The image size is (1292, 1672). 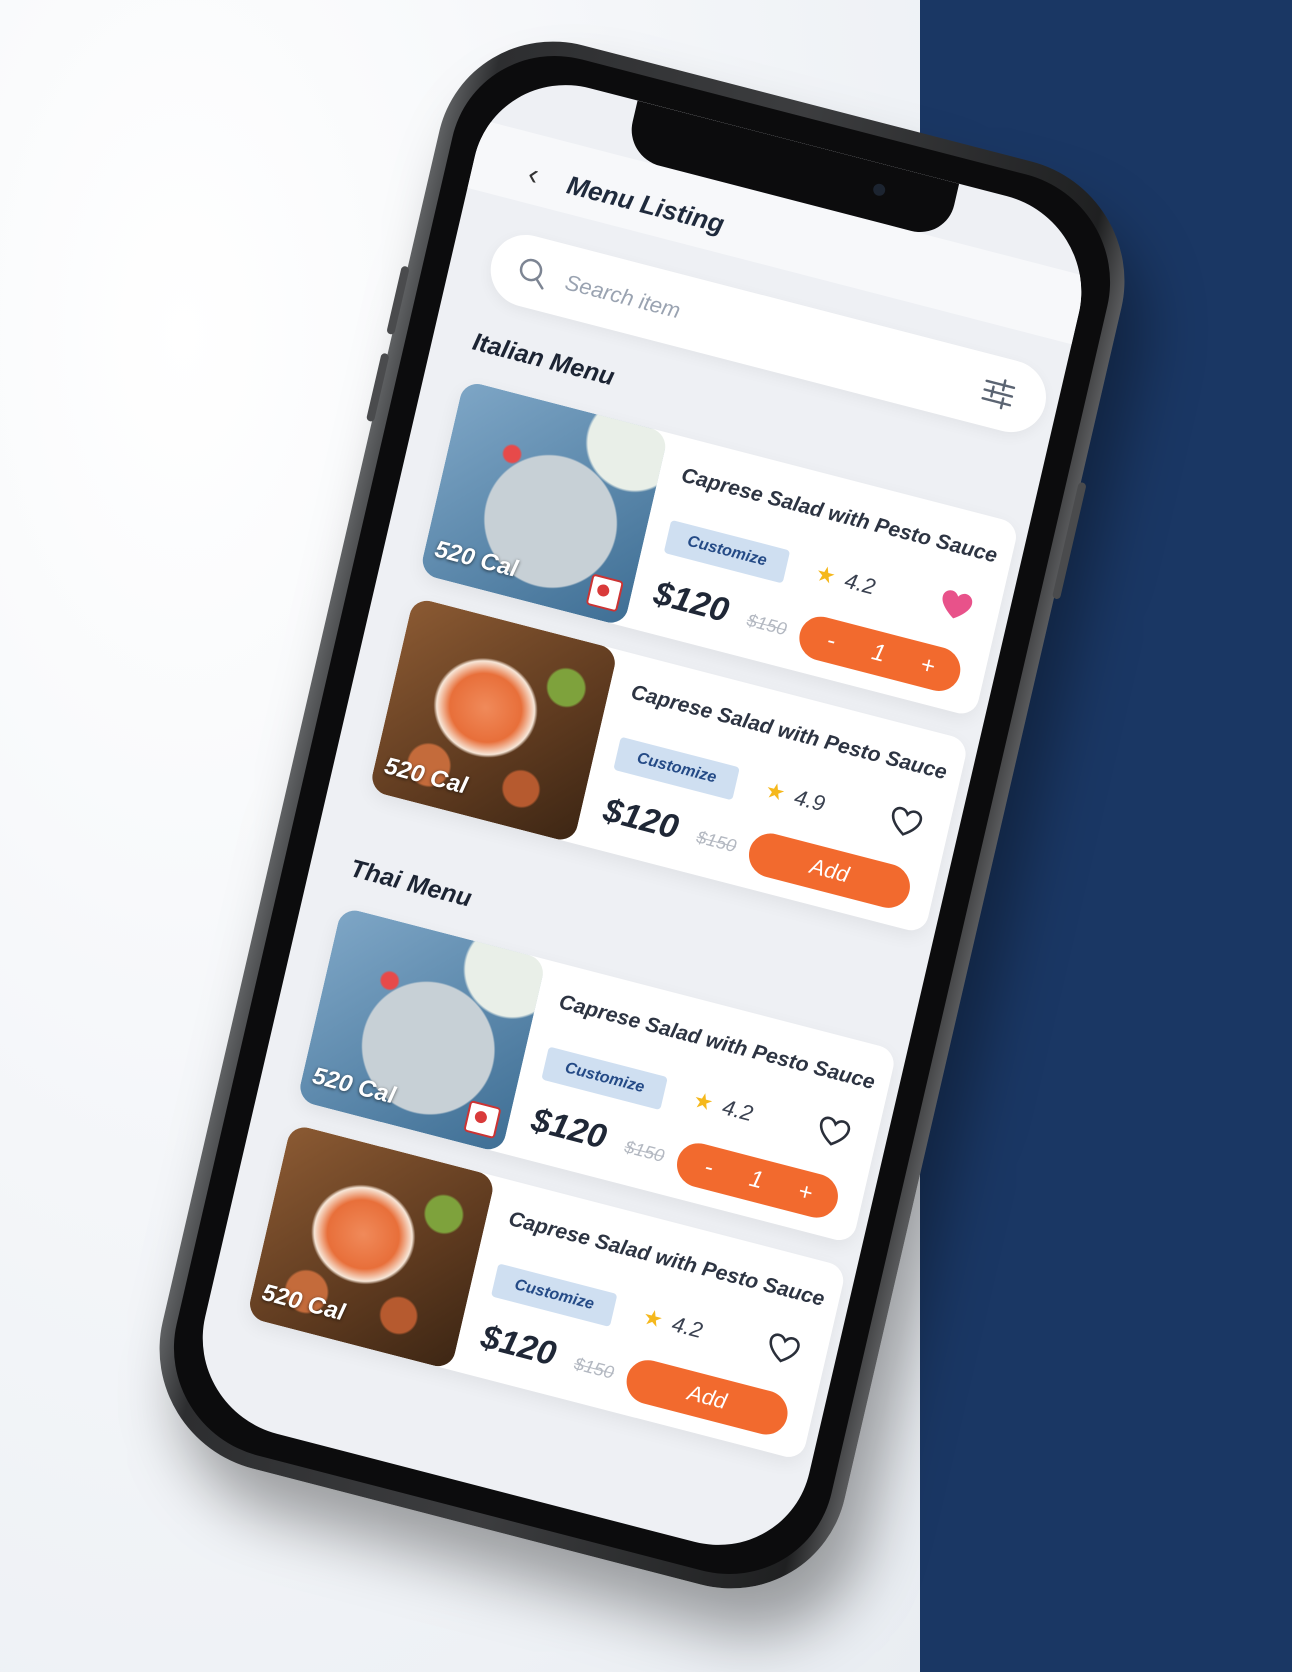 I want to click on rating: ★ 4.9, so click(x=795, y=796).